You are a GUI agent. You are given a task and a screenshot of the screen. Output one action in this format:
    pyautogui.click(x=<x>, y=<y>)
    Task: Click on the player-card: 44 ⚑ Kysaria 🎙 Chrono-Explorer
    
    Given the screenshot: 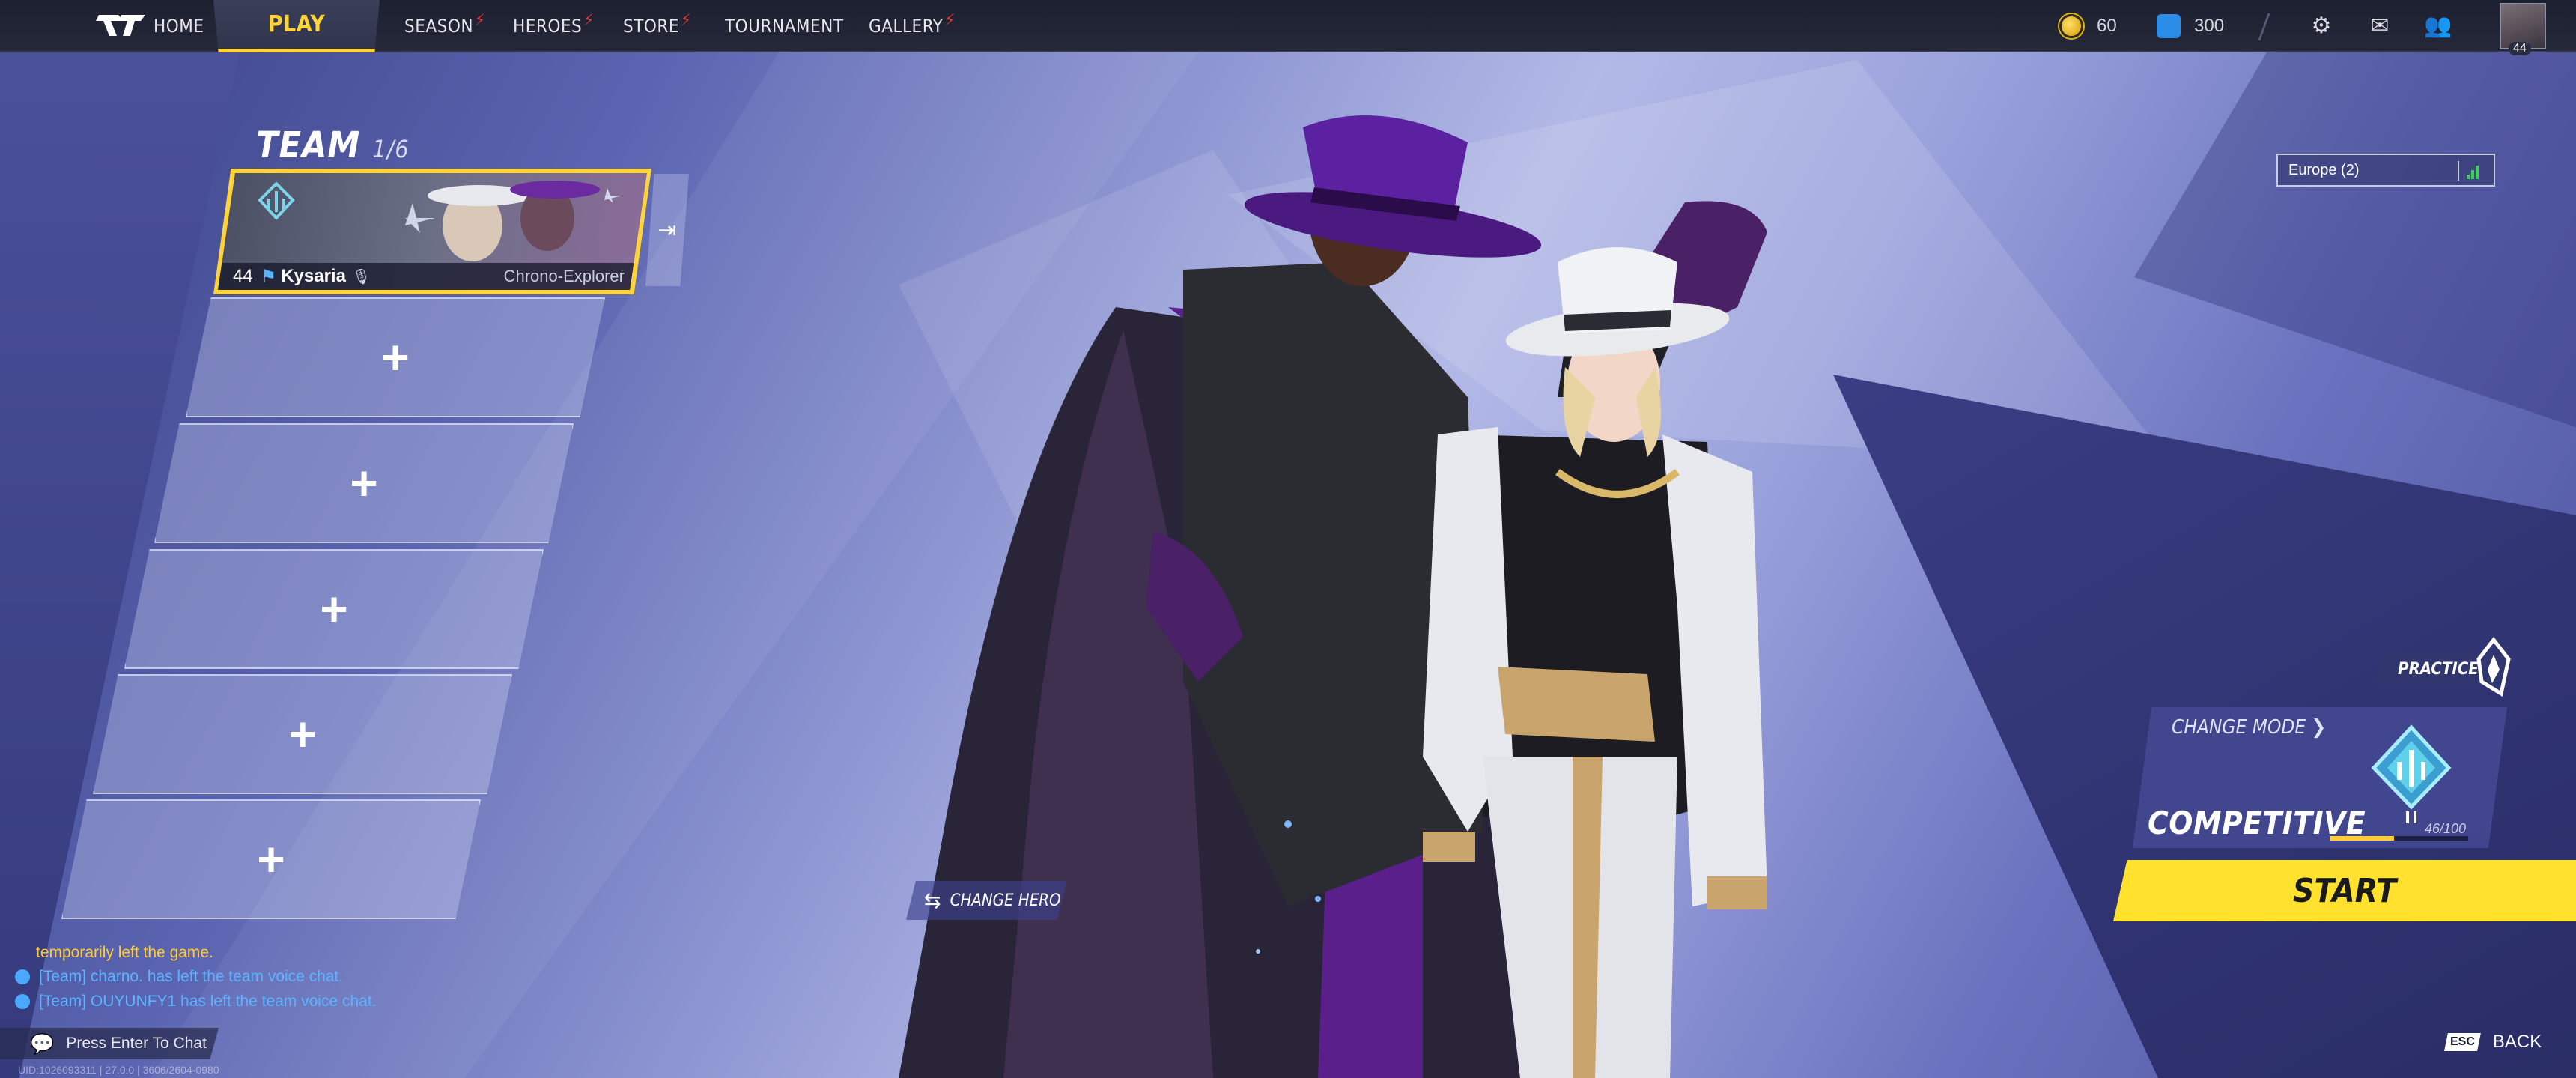 What is the action you would take?
    pyautogui.click(x=432, y=231)
    